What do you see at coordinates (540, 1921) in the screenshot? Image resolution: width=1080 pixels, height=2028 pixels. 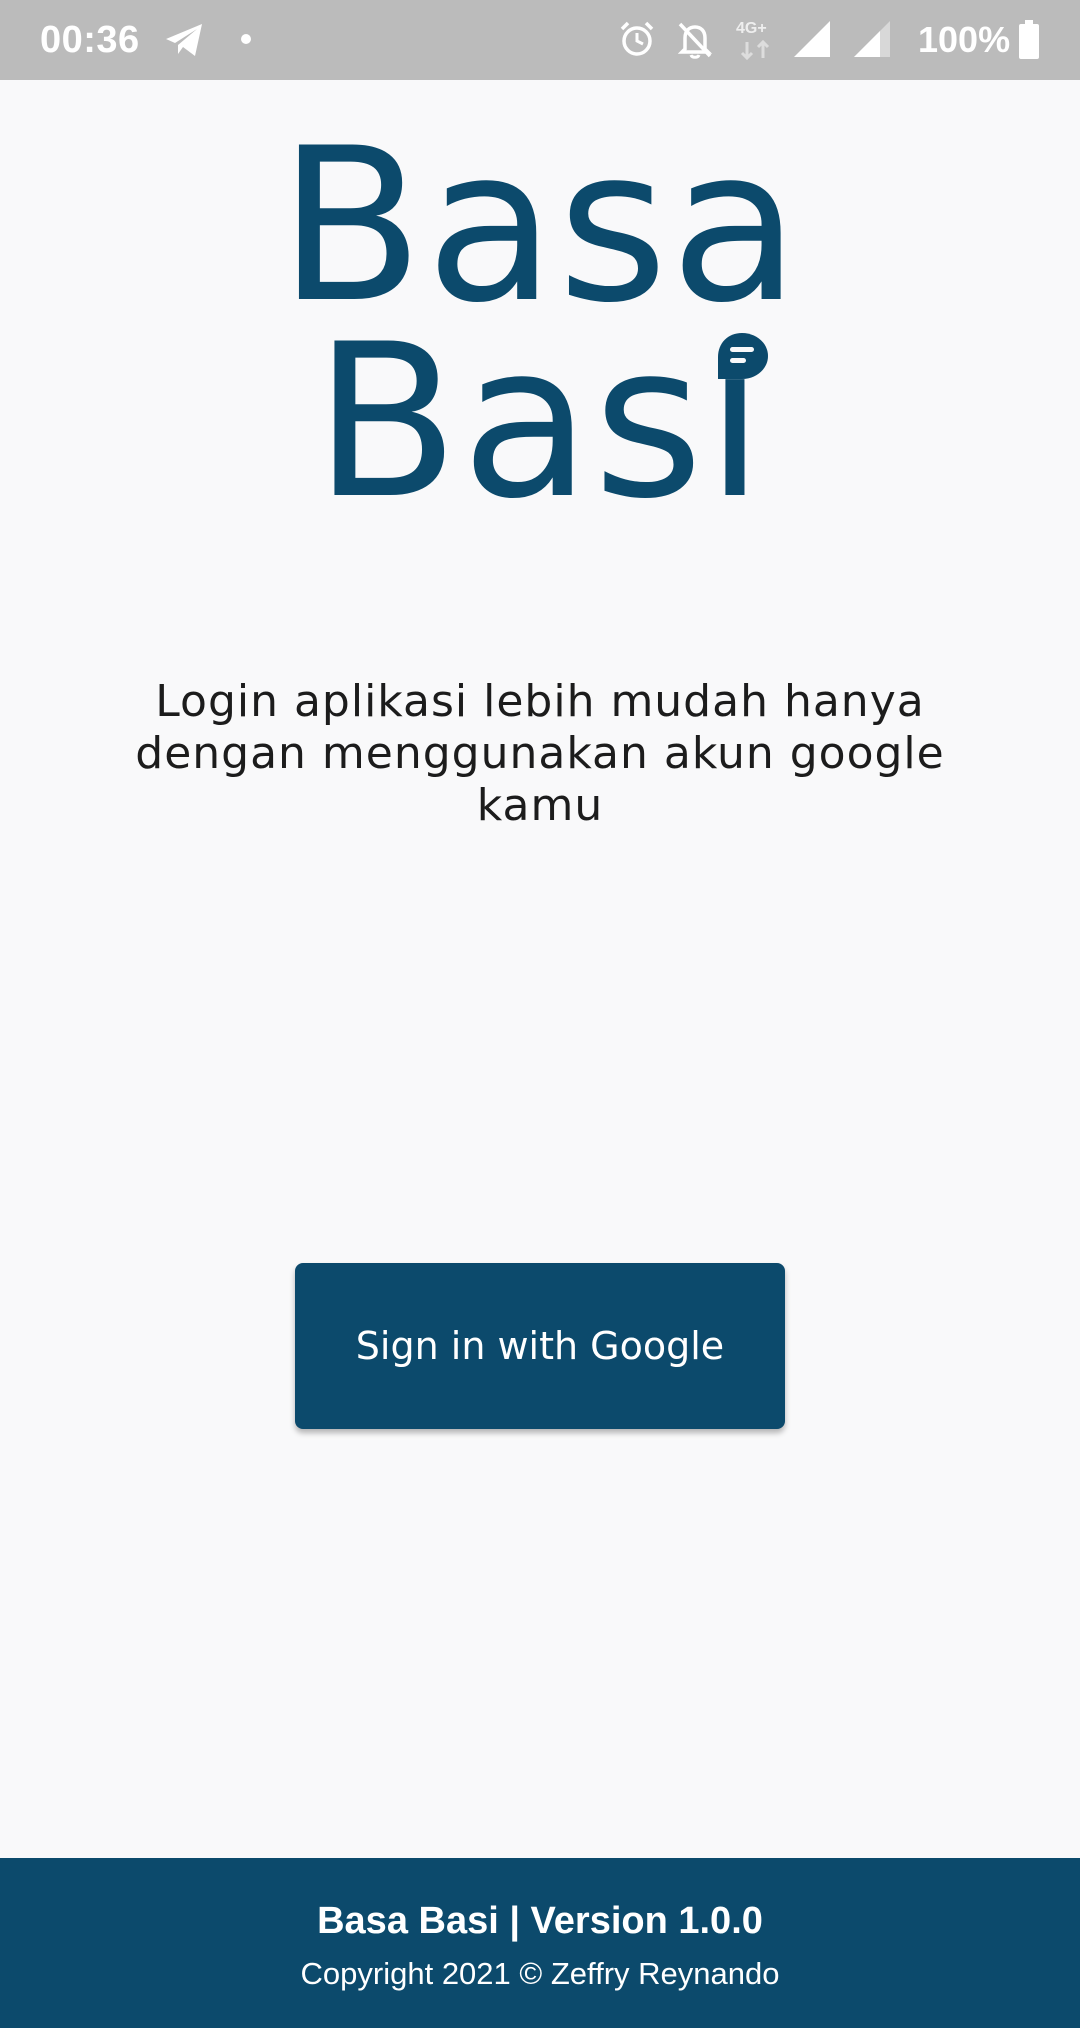 I see `footer-version: Basa Basi | Version 1.0.0` at bounding box center [540, 1921].